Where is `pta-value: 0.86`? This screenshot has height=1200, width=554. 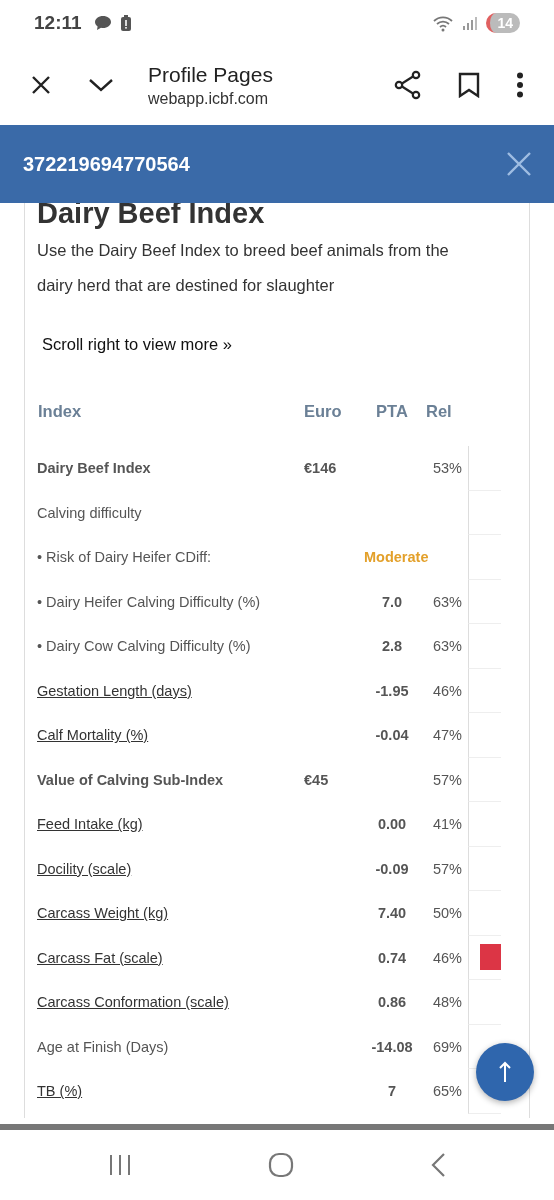 pta-value: 0.86 is located at coordinates (392, 1002).